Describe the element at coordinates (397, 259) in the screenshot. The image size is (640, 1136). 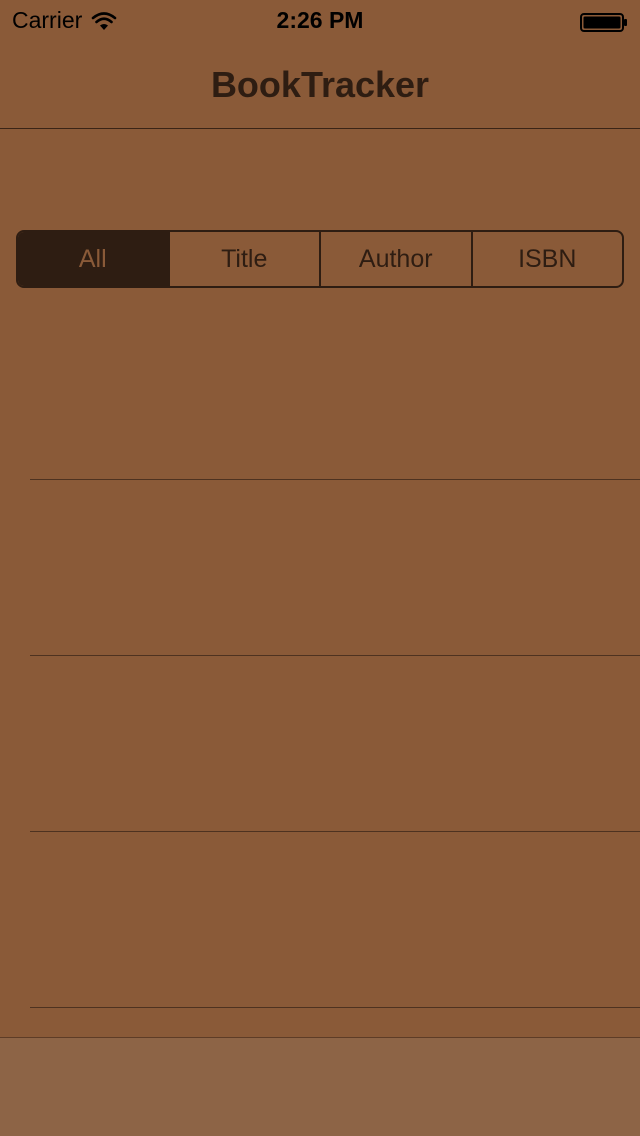
I see `segment-author: Author` at that location.